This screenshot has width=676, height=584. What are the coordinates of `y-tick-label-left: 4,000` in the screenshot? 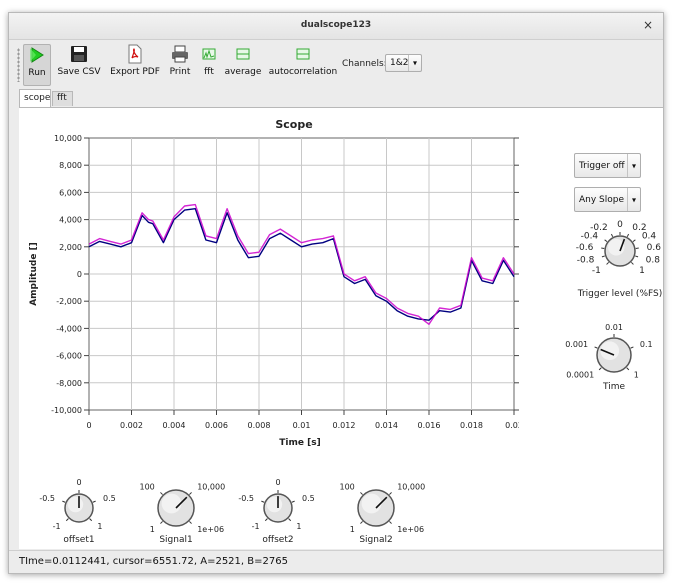 It's located at (70, 220).